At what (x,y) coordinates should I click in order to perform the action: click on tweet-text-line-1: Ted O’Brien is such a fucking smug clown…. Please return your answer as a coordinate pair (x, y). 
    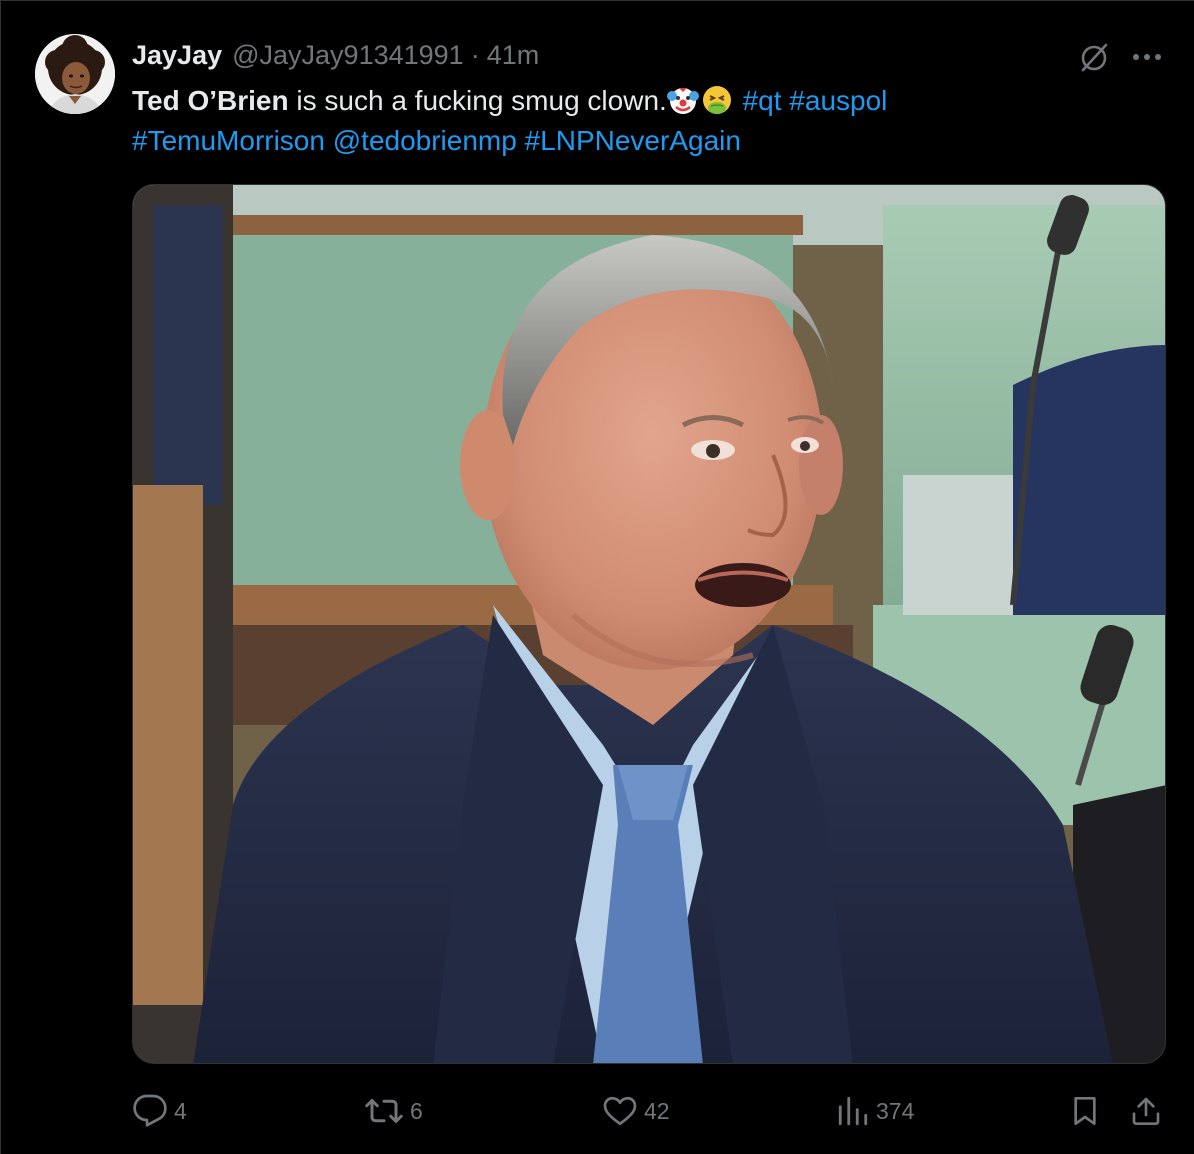
    Looking at the image, I should click on (647, 101).